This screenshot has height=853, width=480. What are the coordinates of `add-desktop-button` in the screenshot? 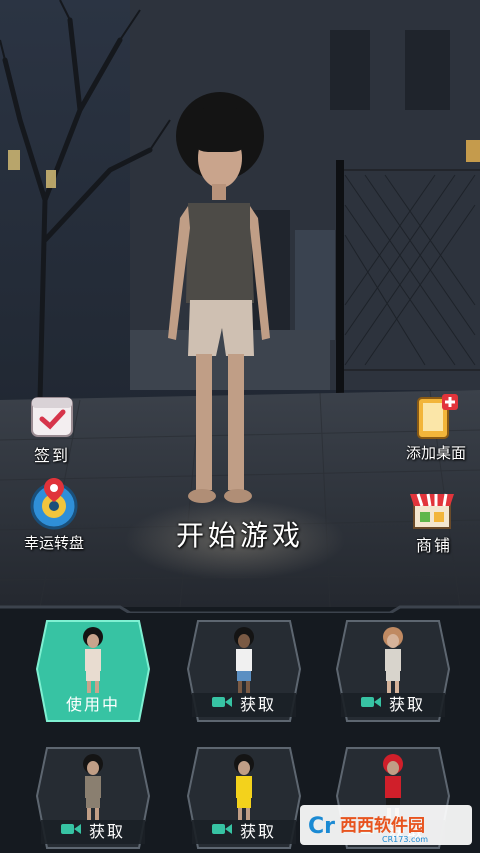 It's located at (436, 416).